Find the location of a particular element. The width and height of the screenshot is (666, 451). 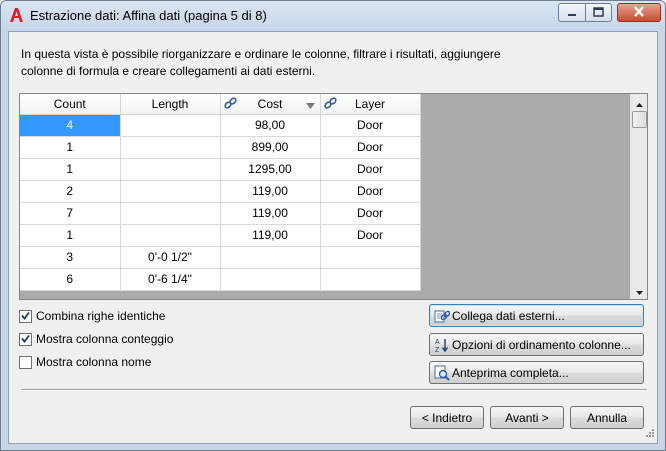

arrow-up-icon is located at coordinates (639, 103).